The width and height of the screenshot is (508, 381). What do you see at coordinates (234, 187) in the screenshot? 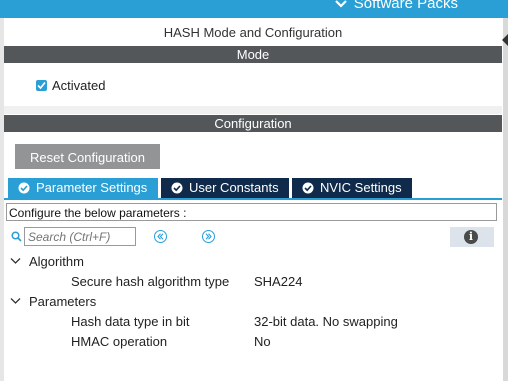
I see `tab-label: User Constants` at bounding box center [234, 187].